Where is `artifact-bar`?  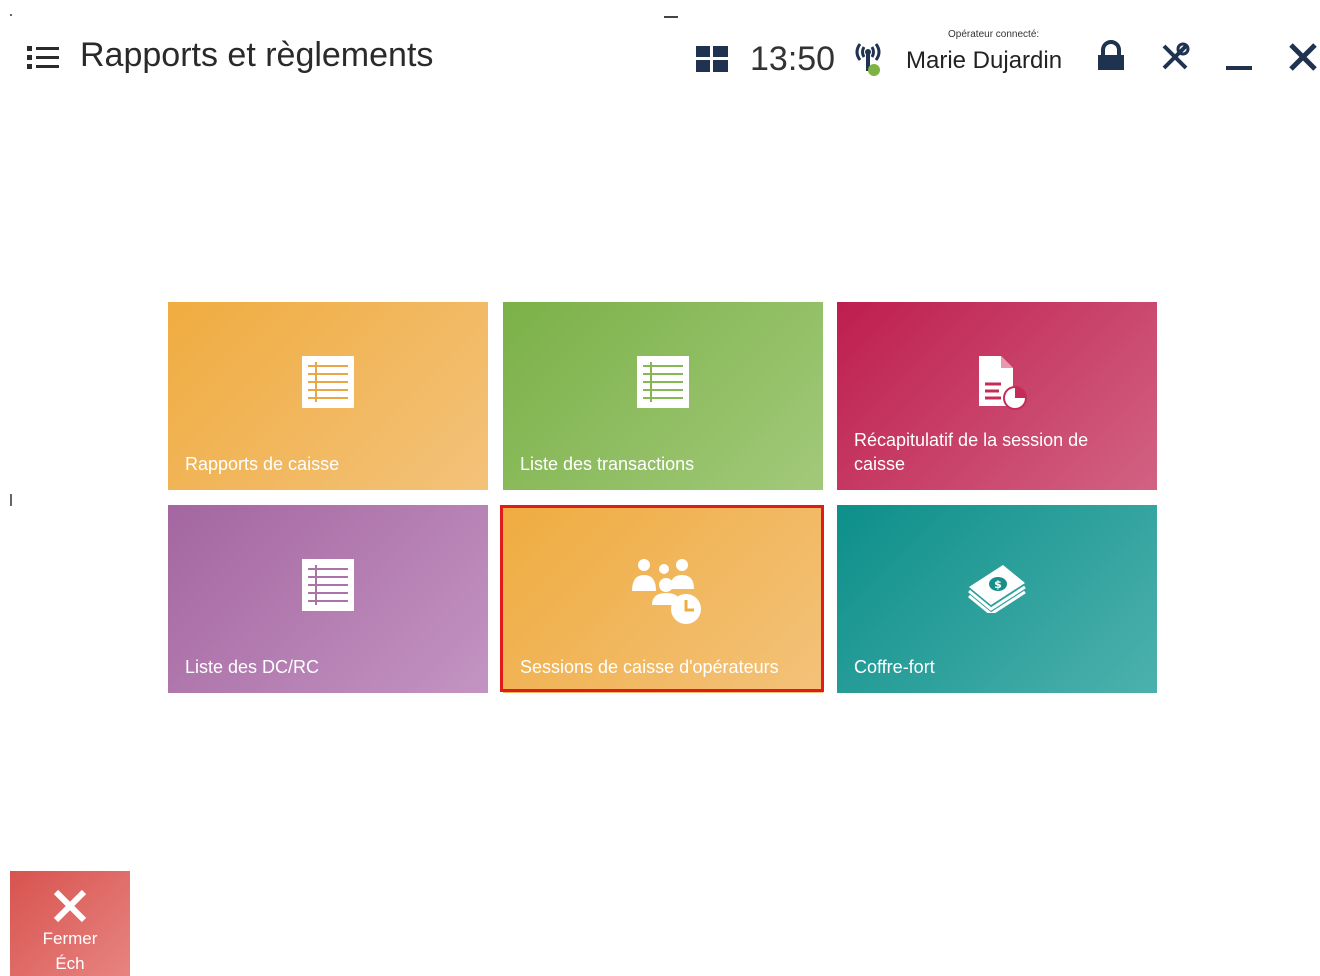
artifact-bar is located at coordinates (11, 500).